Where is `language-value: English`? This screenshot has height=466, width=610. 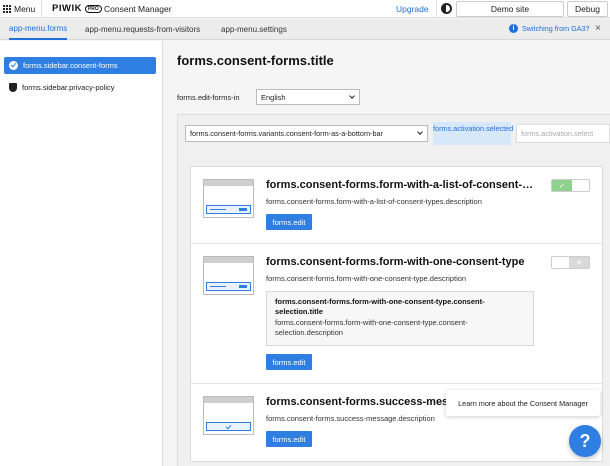
language-value: English is located at coordinates (273, 97).